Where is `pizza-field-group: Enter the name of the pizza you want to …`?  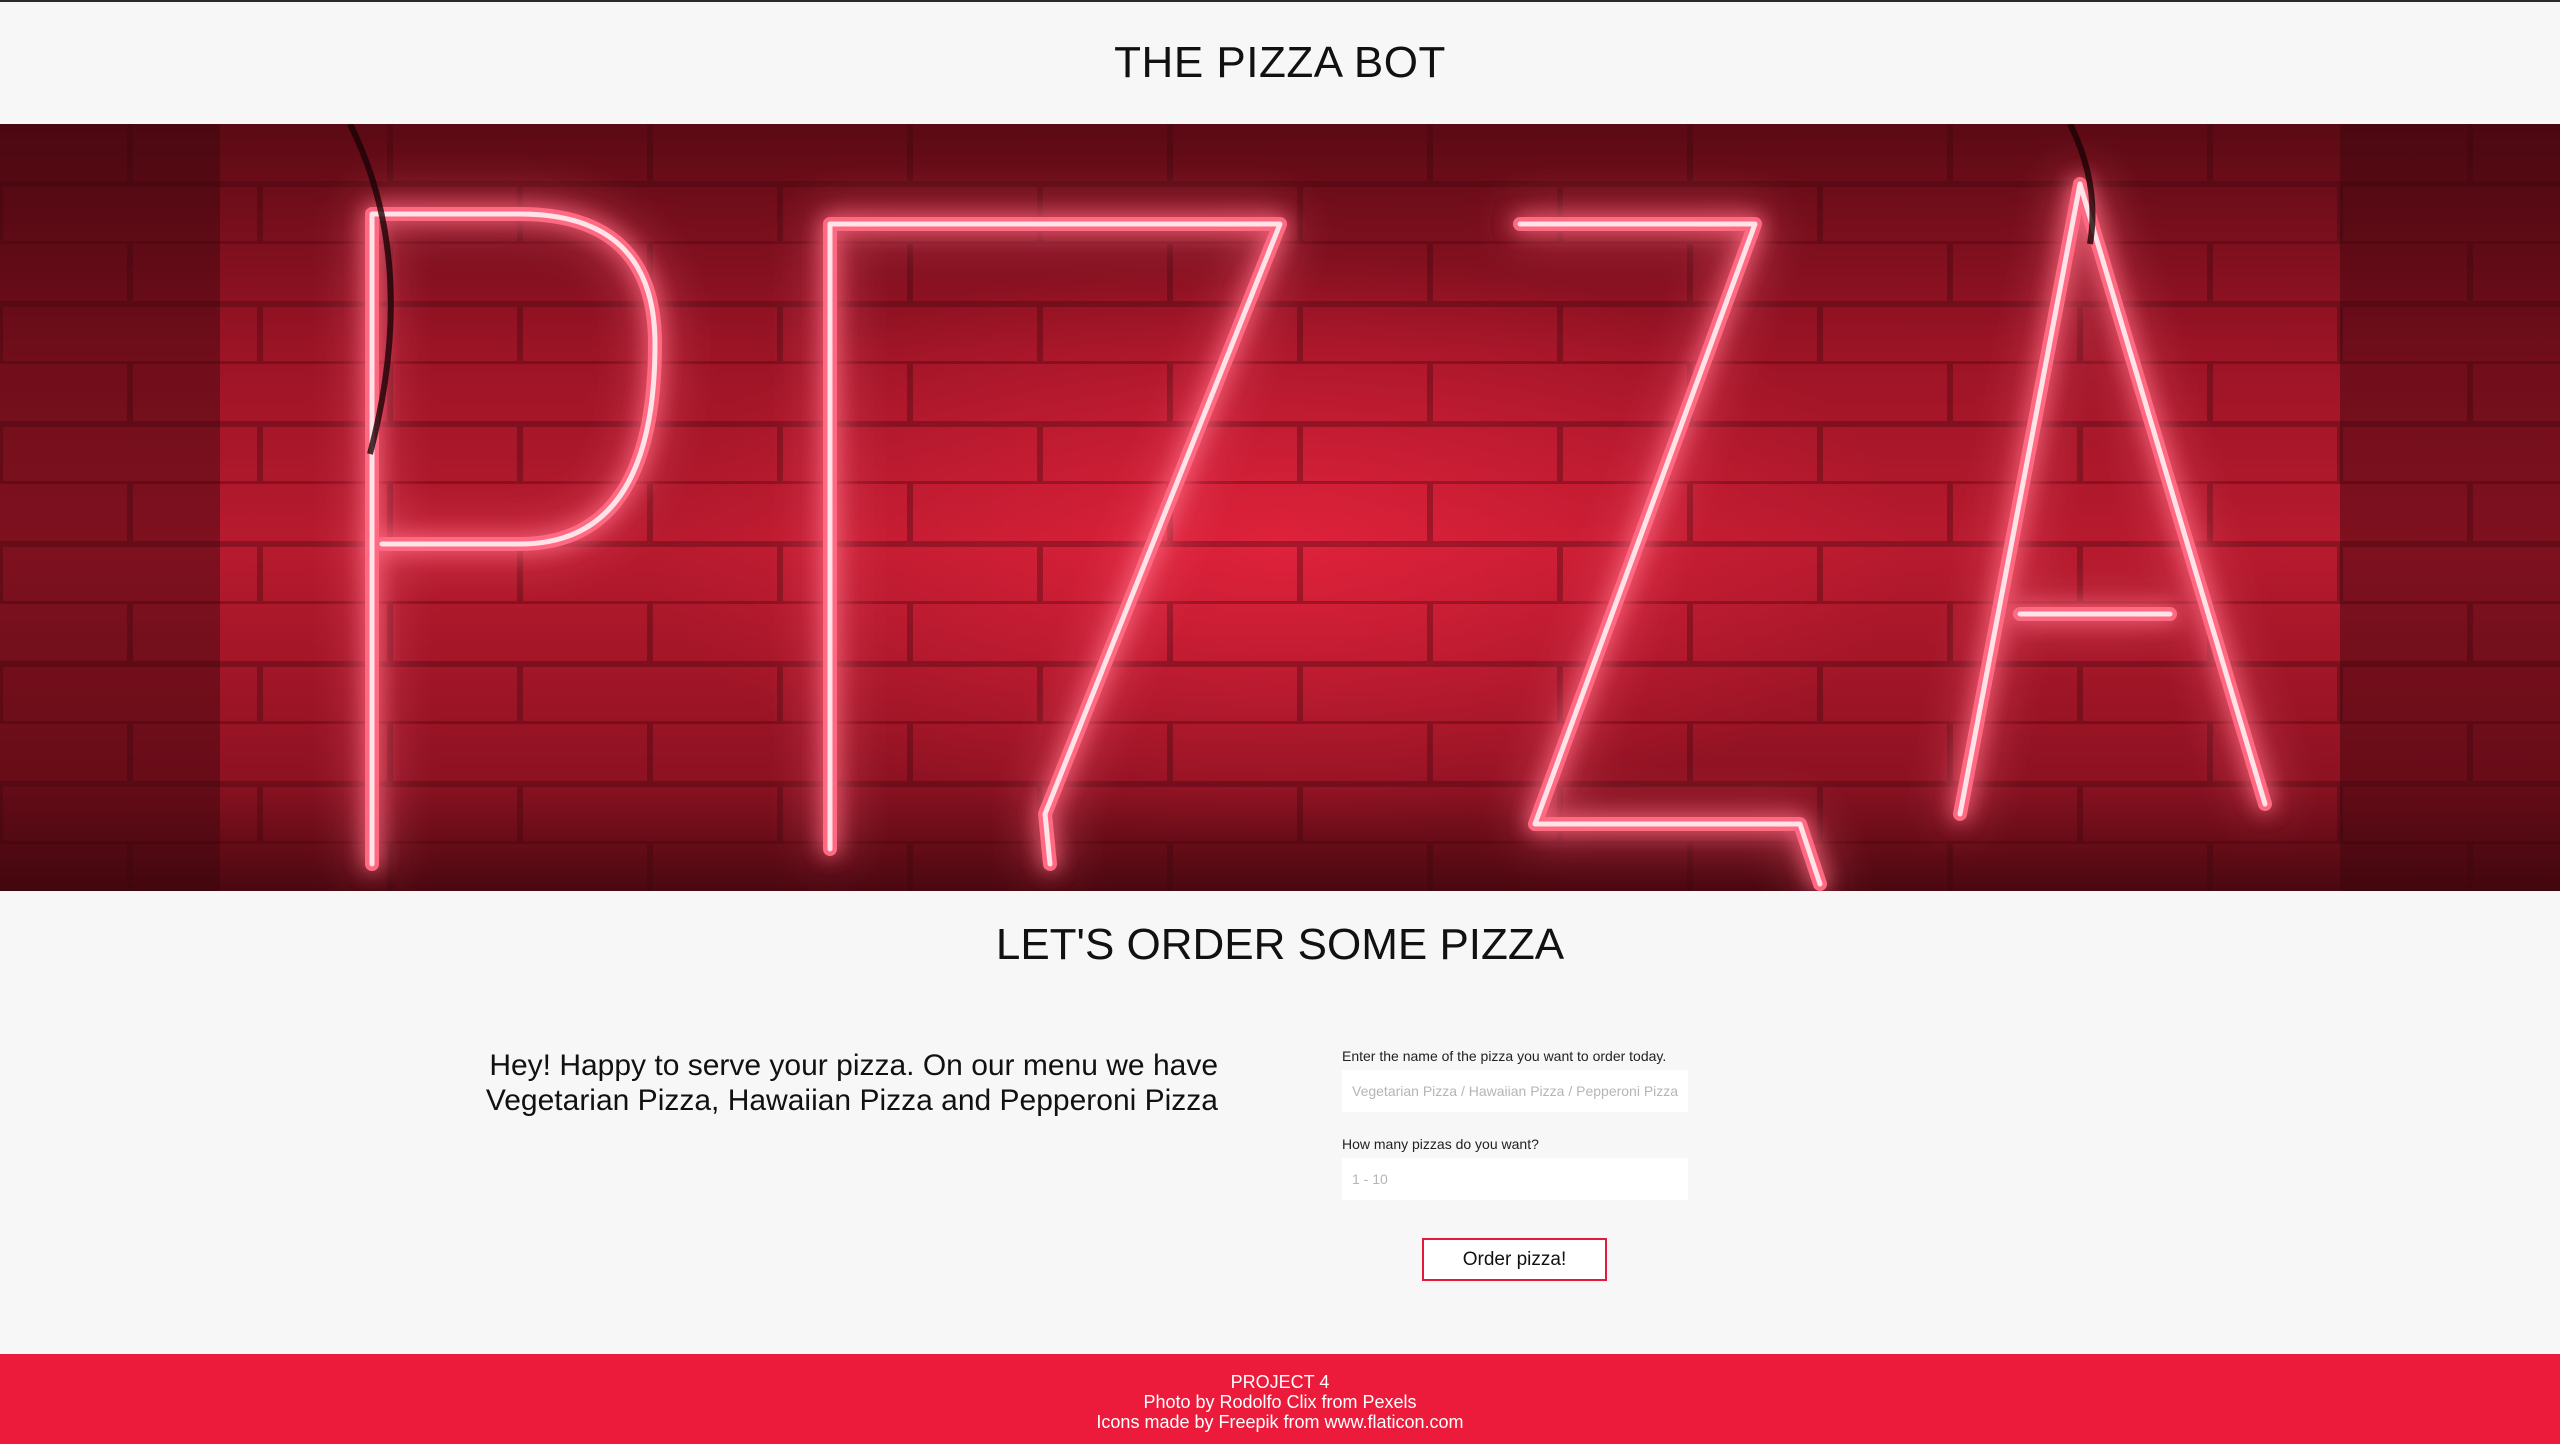
pizza-field-group: Enter the name of the pizza you want to … is located at coordinates (1515, 1080).